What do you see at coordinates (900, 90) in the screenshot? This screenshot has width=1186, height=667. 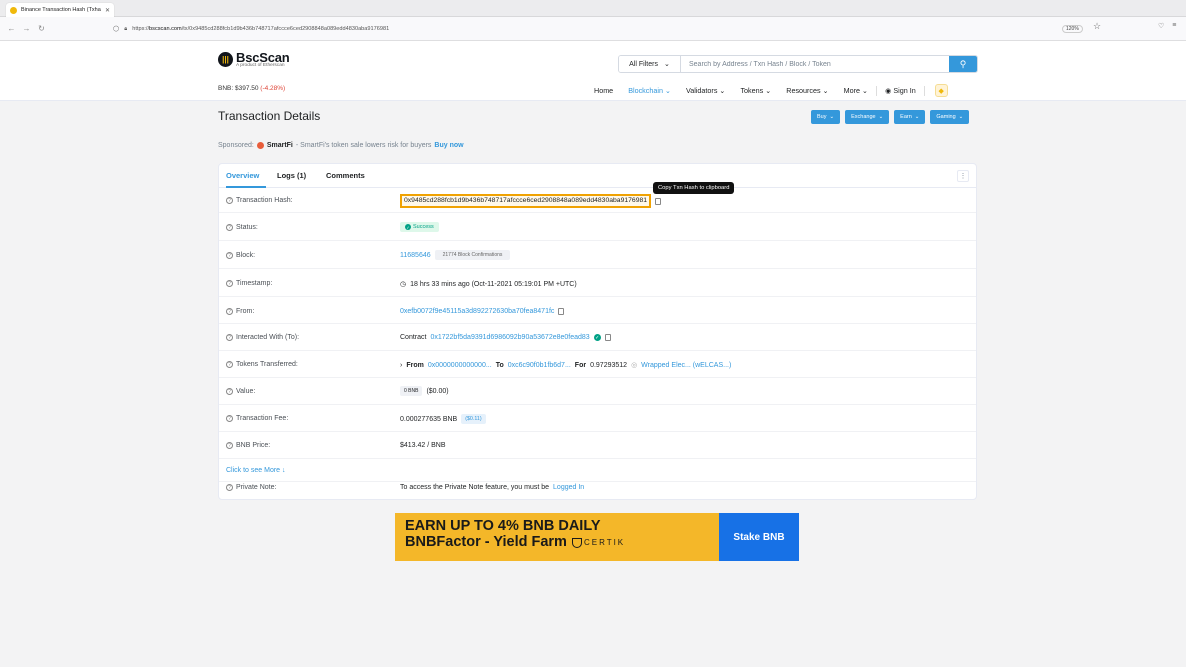 I see `nav-sign-in: ◉ Sign In` at bounding box center [900, 90].